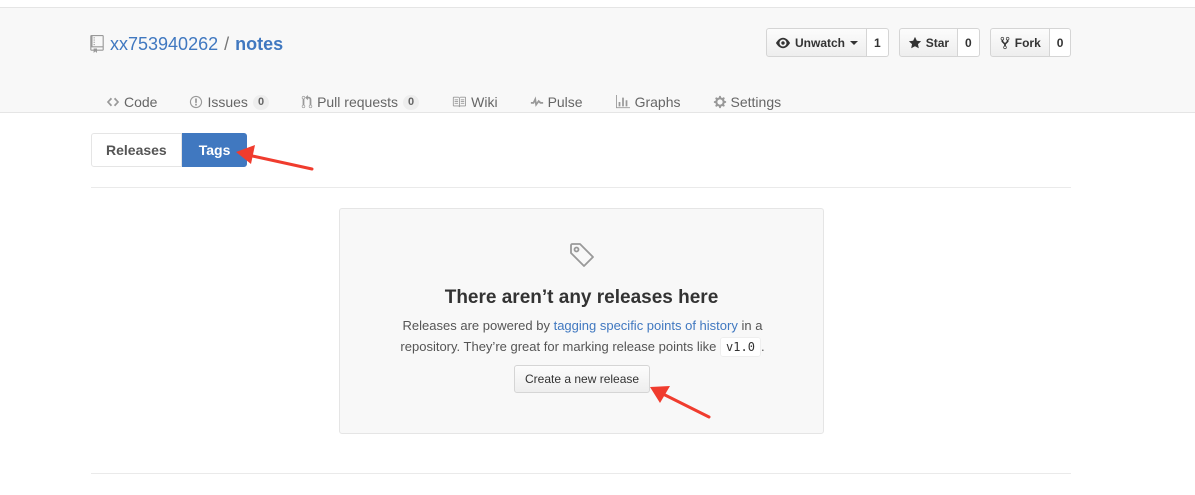 This screenshot has width=1195, height=495. What do you see at coordinates (478, 325) in the screenshot?
I see `description-text-1: Releases are powered by` at bounding box center [478, 325].